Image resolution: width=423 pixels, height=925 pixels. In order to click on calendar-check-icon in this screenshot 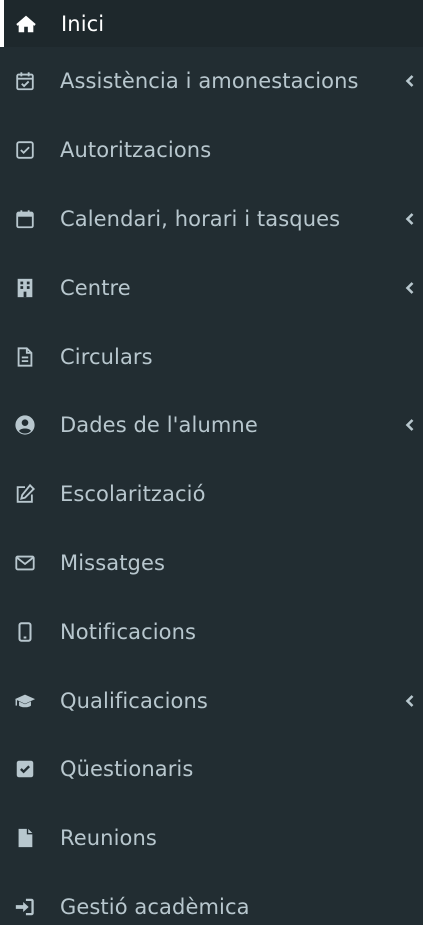, I will do `click(25, 81)`.